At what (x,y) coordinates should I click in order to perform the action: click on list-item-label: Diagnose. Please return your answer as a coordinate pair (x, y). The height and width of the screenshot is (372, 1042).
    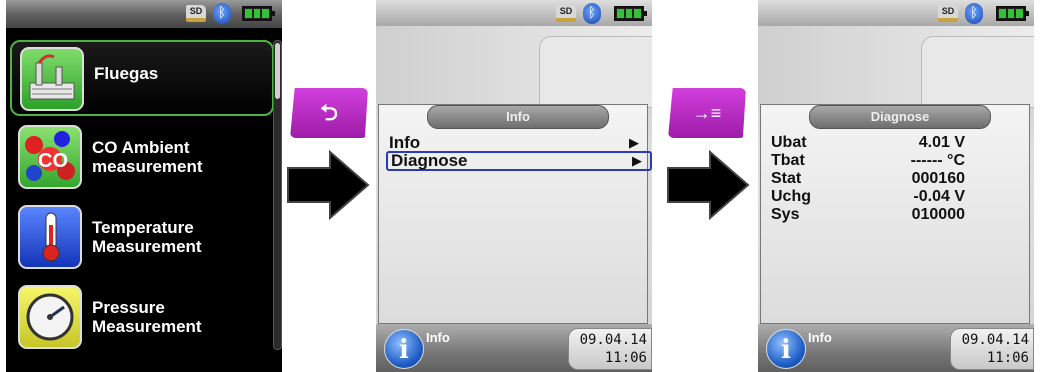
    Looking at the image, I should click on (429, 160).